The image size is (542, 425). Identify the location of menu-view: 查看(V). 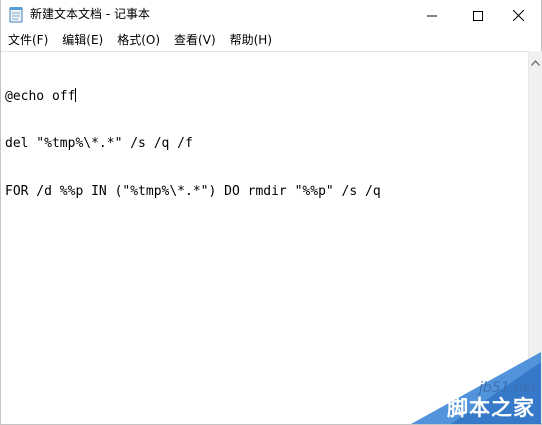
(195, 40).